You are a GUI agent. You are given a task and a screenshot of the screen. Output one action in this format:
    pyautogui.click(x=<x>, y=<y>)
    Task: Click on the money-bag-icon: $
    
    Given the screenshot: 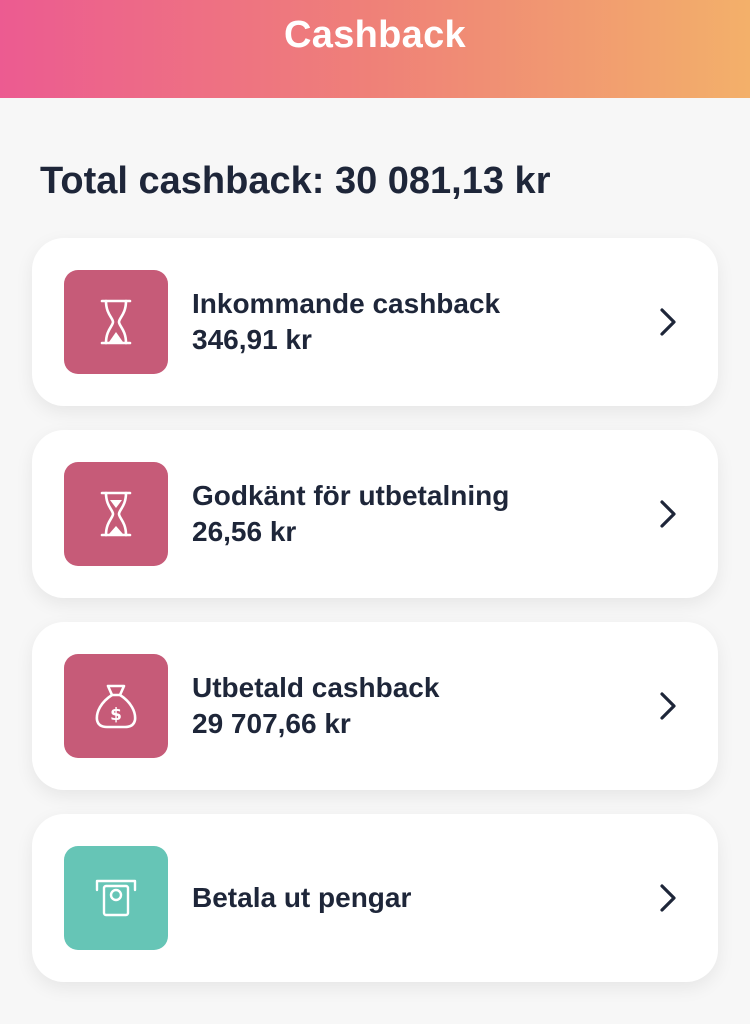 What is the action you would take?
    pyautogui.click(x=116, y=706)
    